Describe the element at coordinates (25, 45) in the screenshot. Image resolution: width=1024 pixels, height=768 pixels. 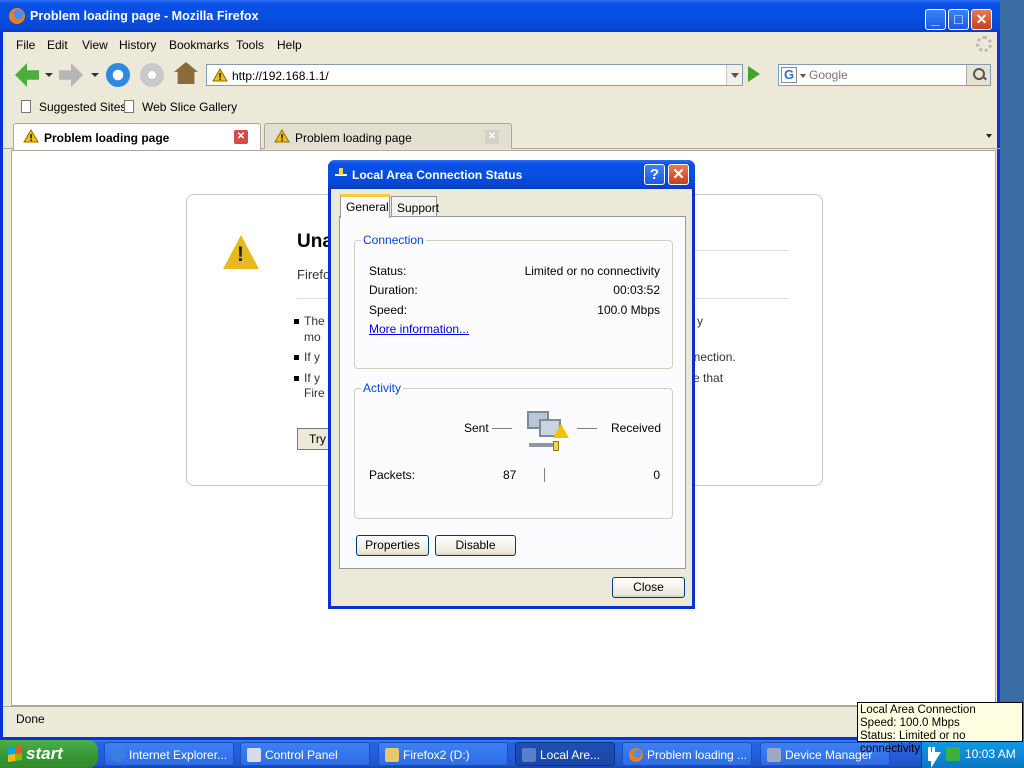
I see `menu-file: File` at that location.